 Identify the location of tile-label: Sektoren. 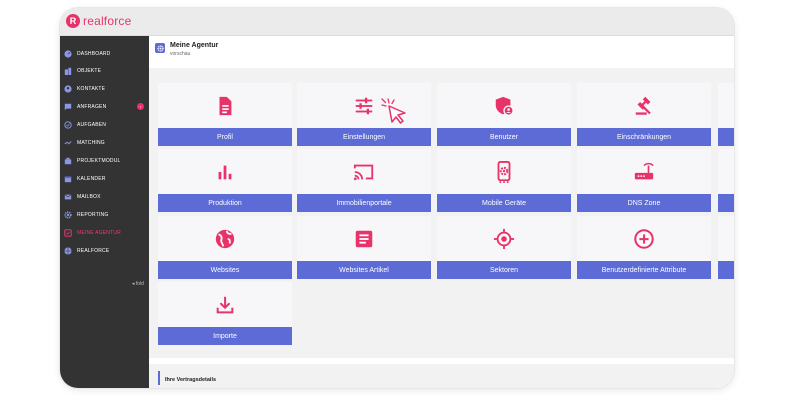
(504, 270).